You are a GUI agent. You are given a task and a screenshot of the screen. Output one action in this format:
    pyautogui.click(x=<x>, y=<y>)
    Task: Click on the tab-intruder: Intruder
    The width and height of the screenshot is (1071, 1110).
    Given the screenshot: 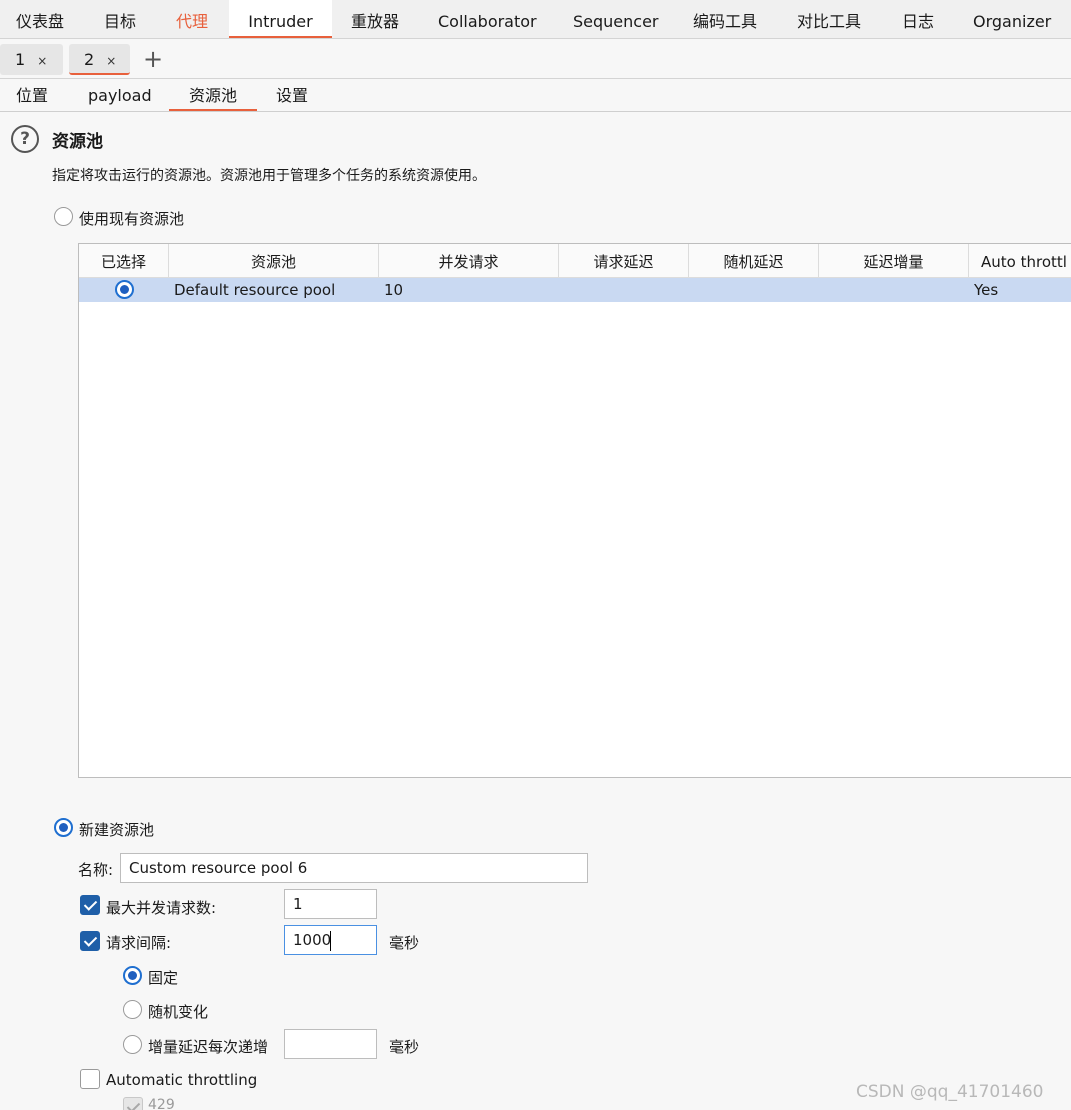 What is the action you would take?
    pyautogui.click(x=280, y=19)
    